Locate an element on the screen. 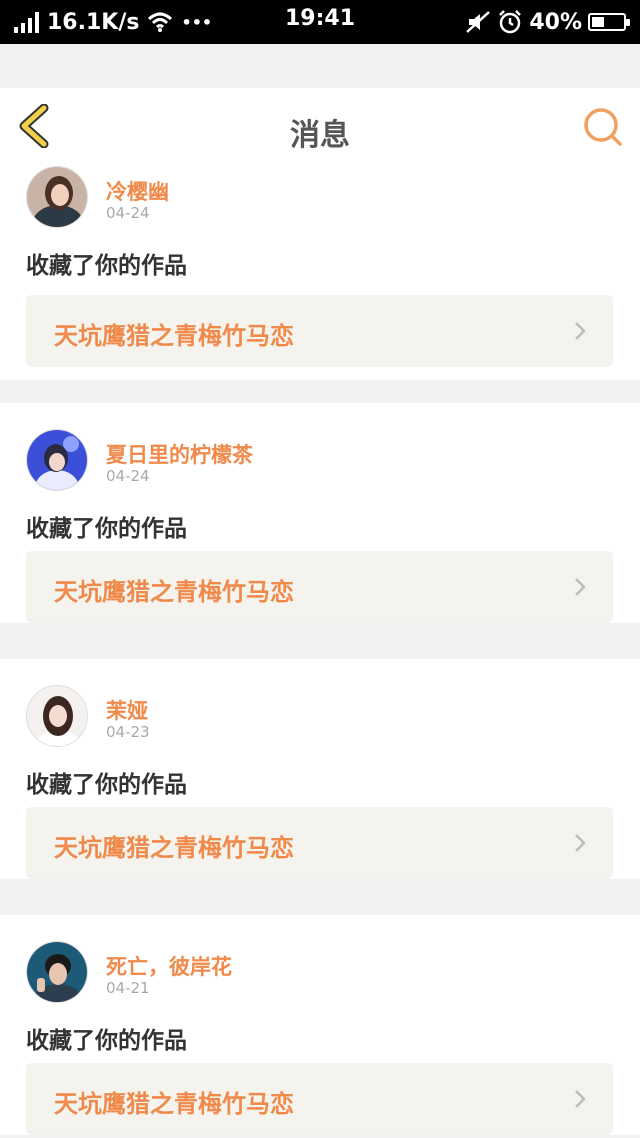 Image resolution: width=640 pixels, height=1138 pixels. wifi-icon is located at coordinates (160, 22).